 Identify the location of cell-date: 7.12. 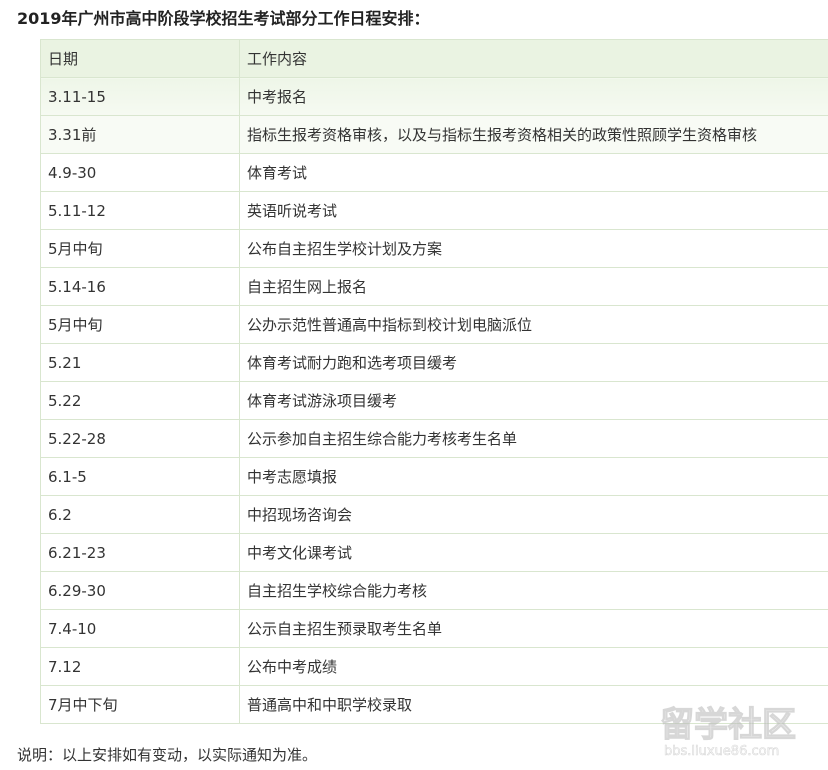
(140, 666).